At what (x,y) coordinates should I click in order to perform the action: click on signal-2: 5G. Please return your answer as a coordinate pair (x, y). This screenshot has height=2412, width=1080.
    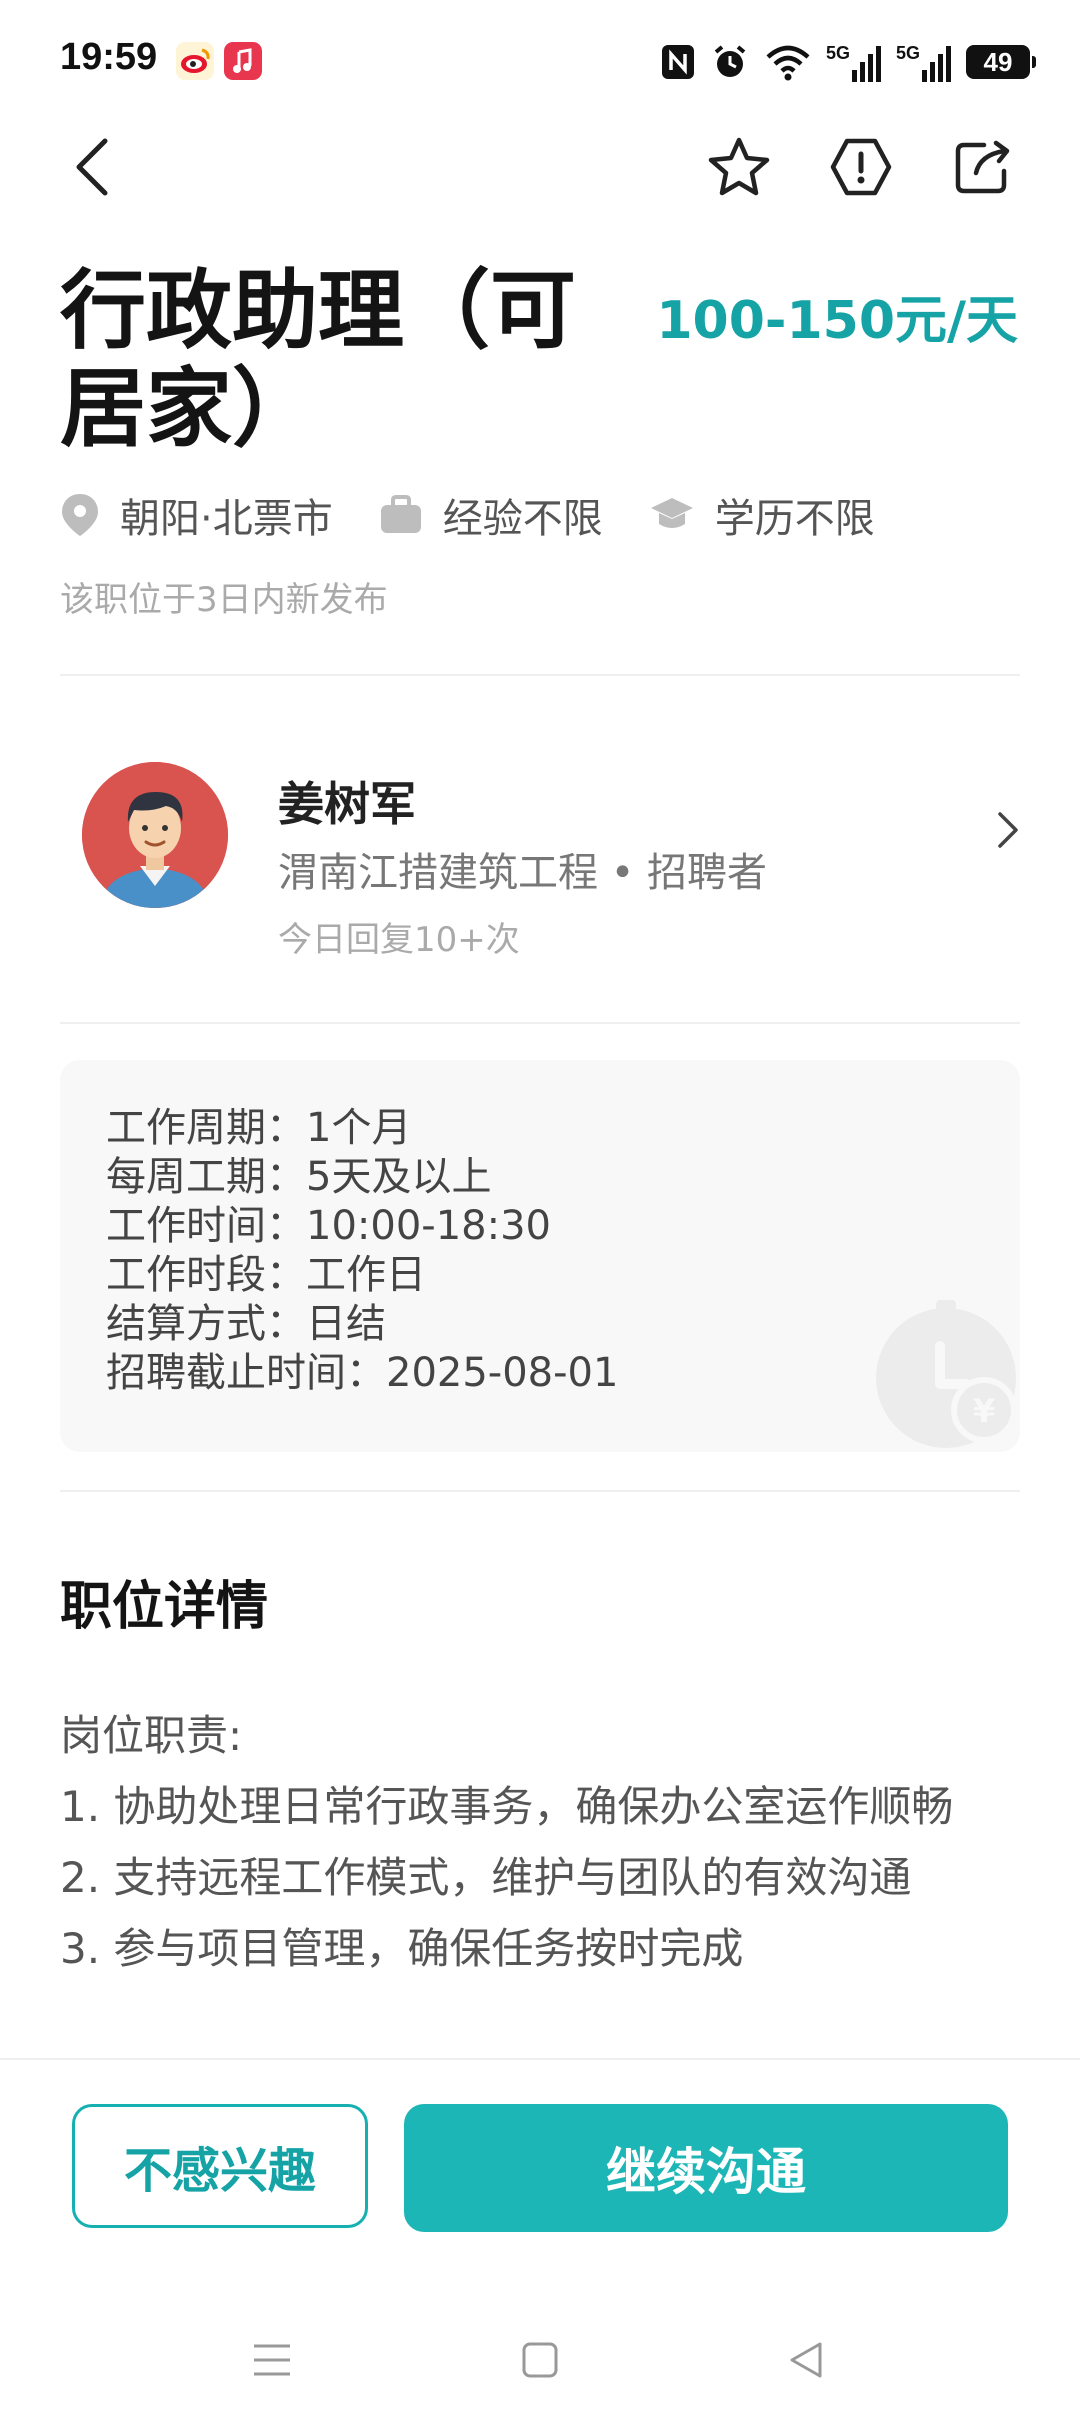
    Looking at the image, I should click on (924, 62).